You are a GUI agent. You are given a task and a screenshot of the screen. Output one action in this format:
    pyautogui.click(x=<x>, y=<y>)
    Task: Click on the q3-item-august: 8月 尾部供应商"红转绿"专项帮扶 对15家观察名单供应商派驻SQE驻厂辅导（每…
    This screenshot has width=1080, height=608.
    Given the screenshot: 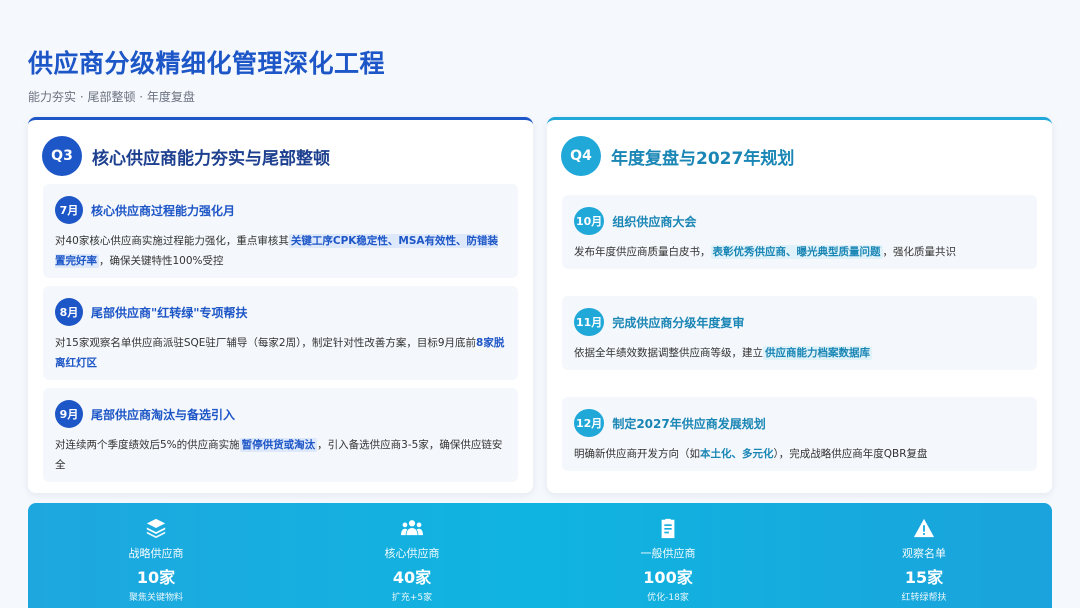 What is the action you would take?
    pyautogui.click(x=280, y=333)
    